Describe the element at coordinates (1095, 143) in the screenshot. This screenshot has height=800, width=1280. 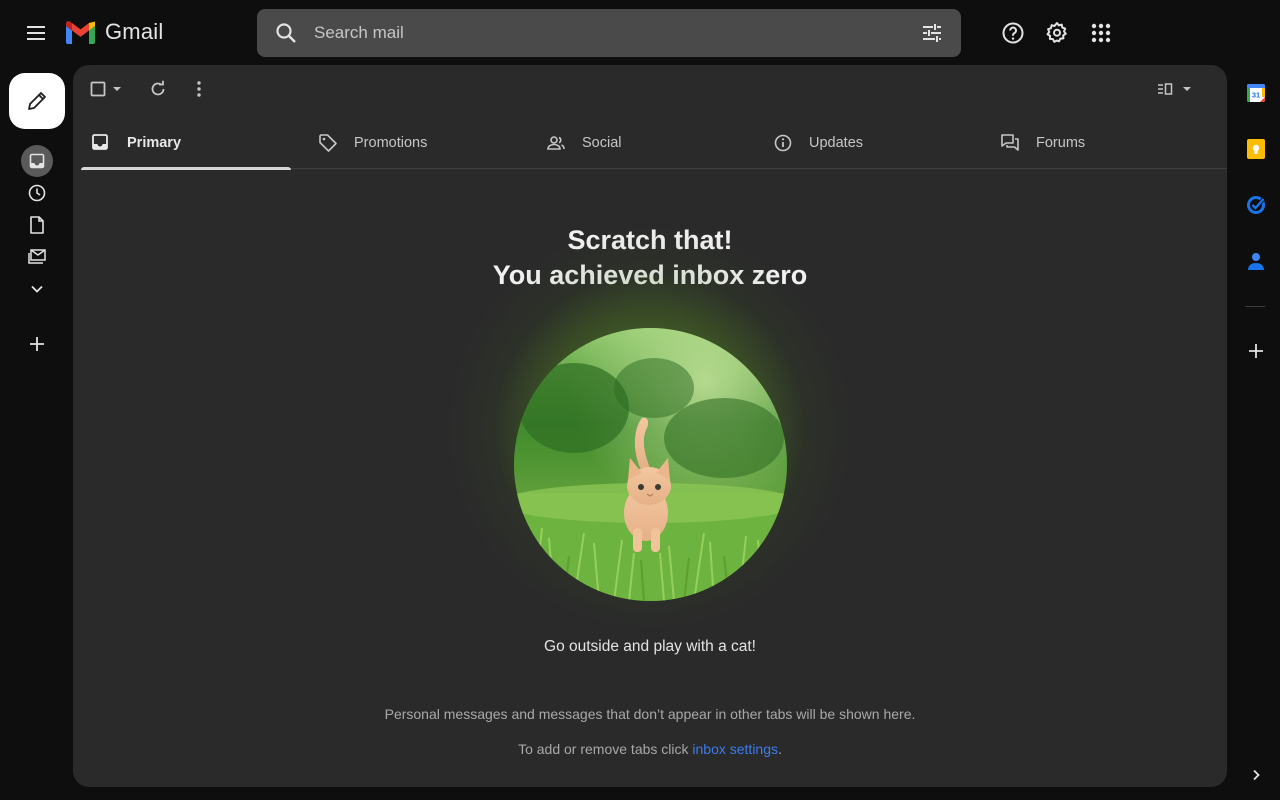
I see `tab-forums: Forums` at that location.